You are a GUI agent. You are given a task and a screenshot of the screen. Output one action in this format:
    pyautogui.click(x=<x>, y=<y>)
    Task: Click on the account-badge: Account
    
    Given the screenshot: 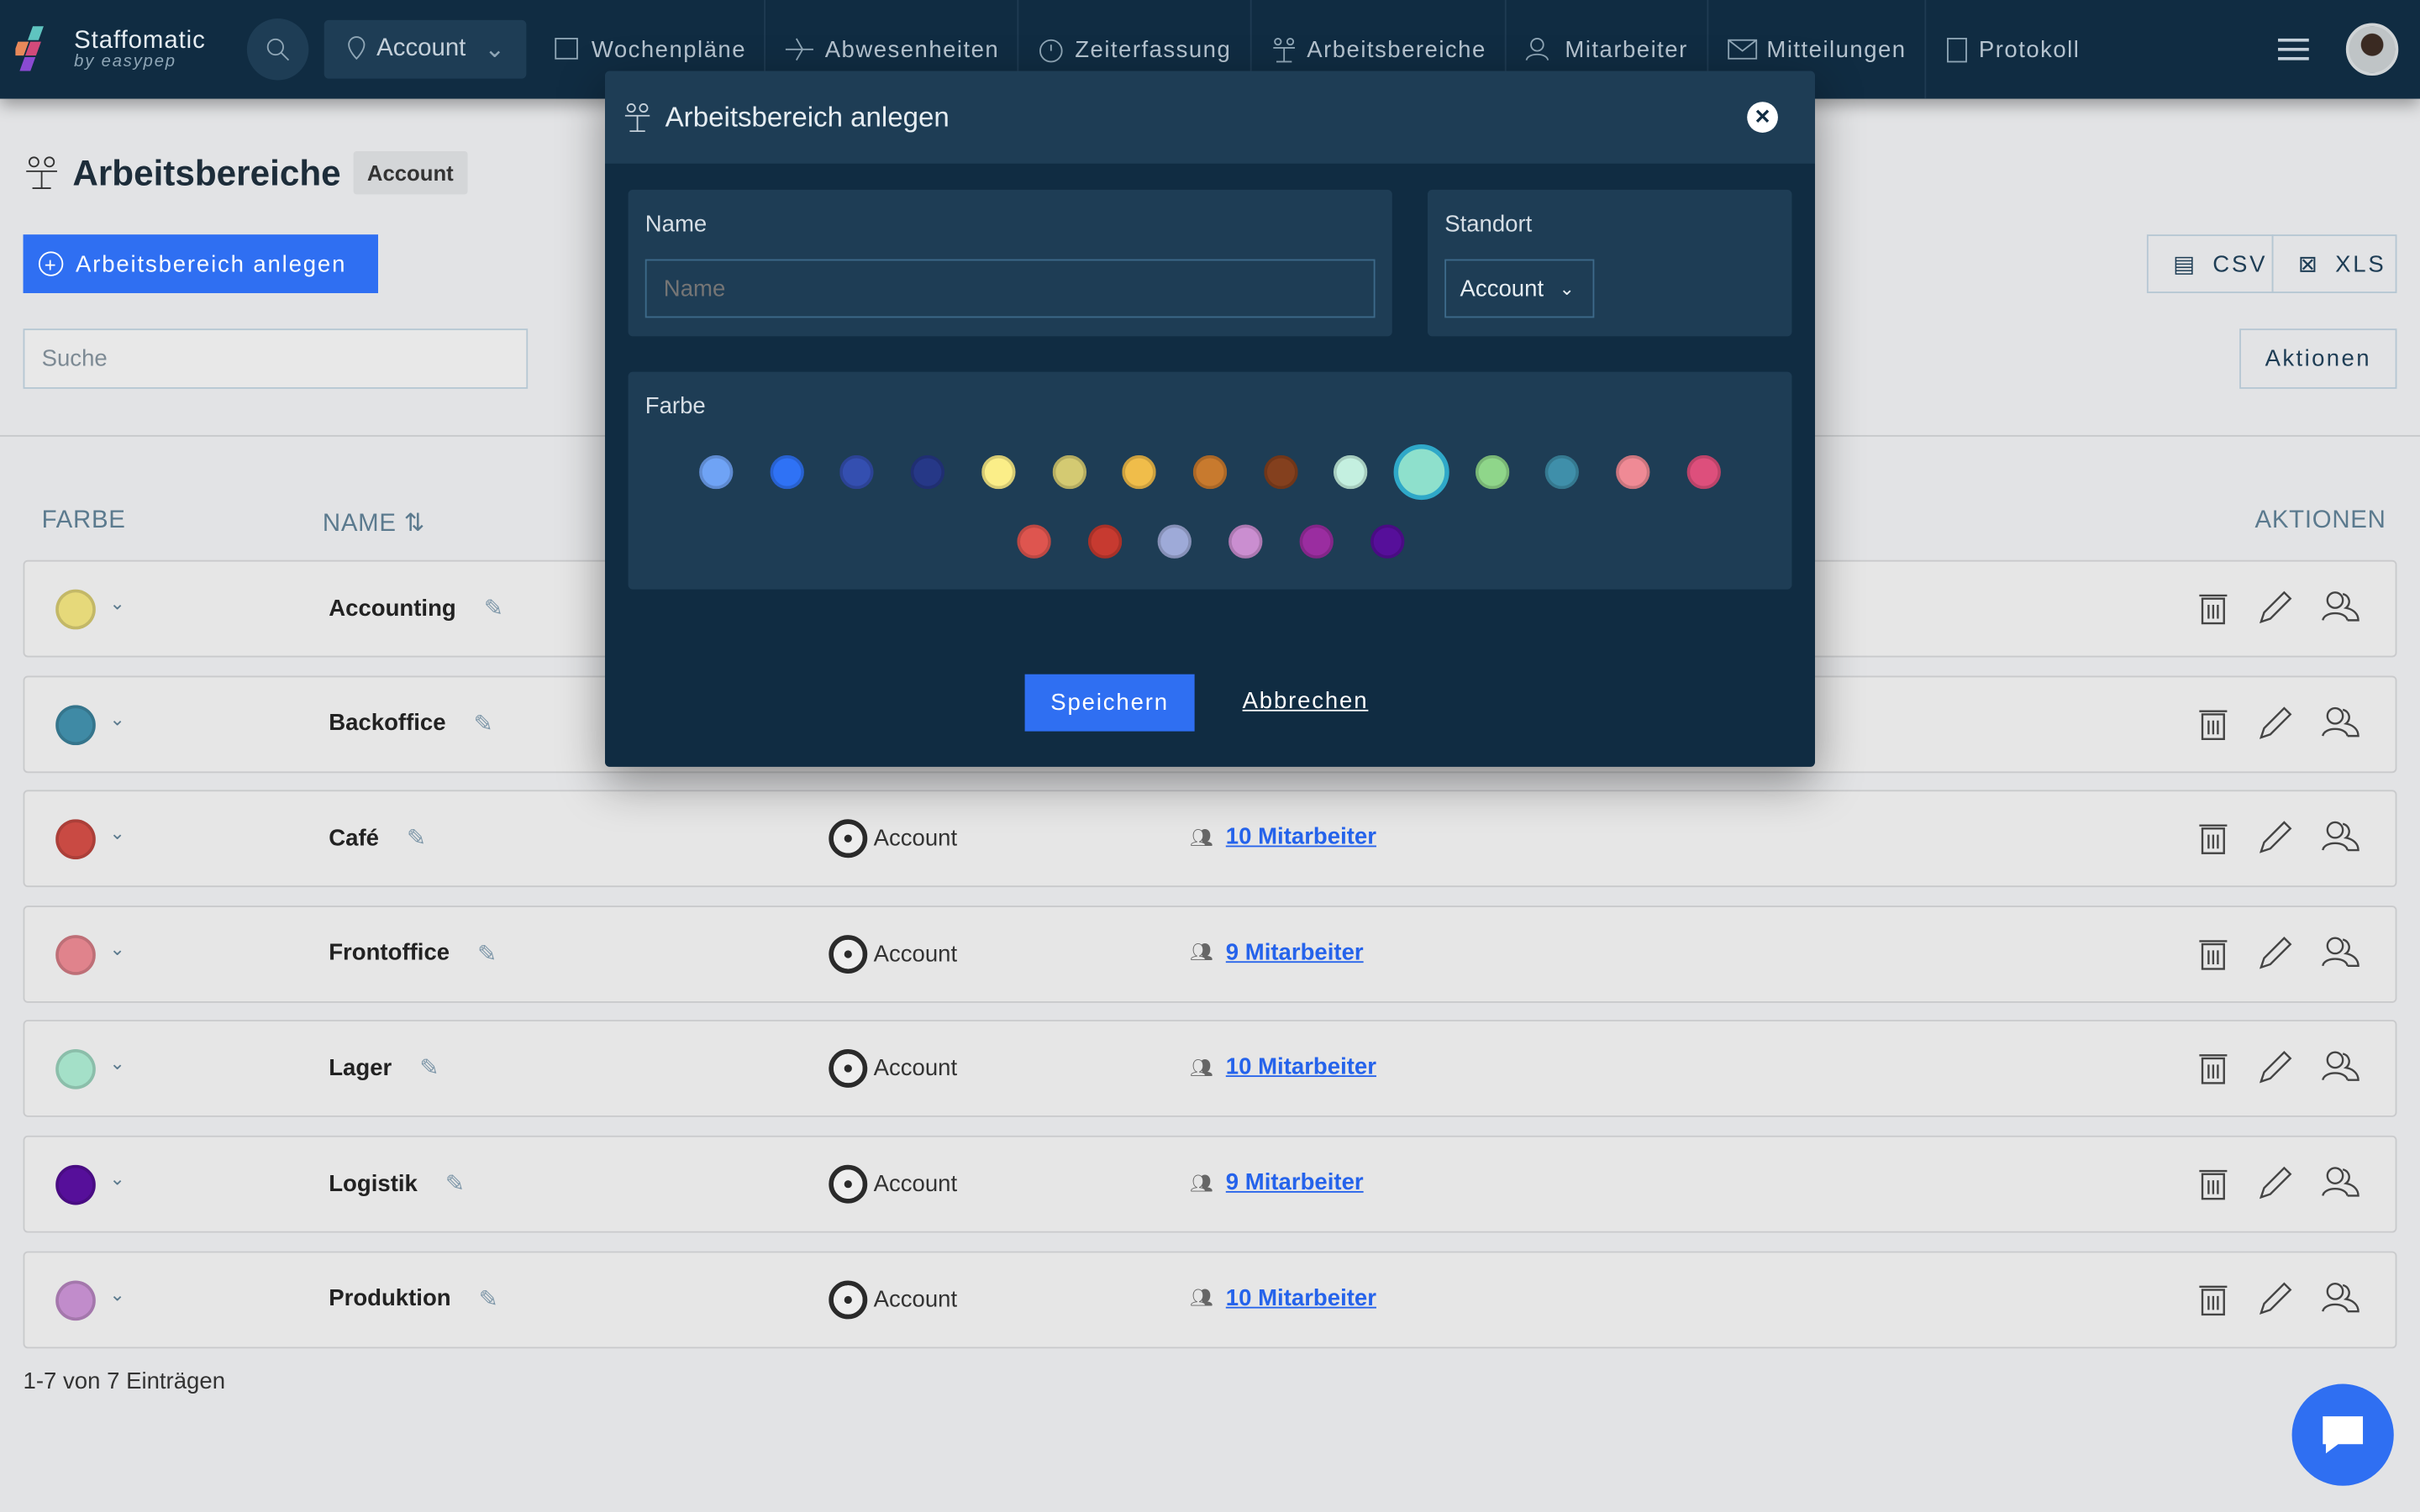 What is the action you would take?
    pyautogui.click(x=411, y=173)
    